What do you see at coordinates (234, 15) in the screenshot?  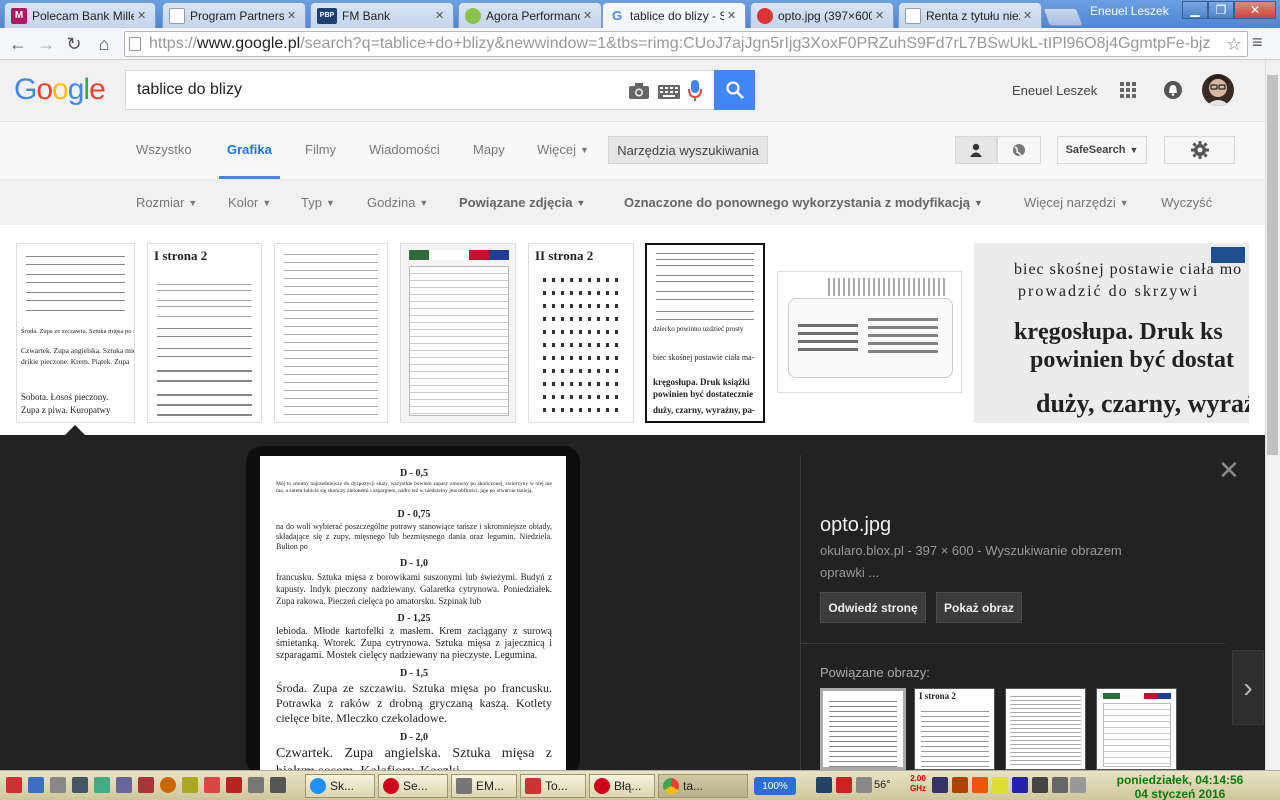 I see `browser-tab-program-partnerski: Program Partnerski ✕` at bounding box center [234, 15].